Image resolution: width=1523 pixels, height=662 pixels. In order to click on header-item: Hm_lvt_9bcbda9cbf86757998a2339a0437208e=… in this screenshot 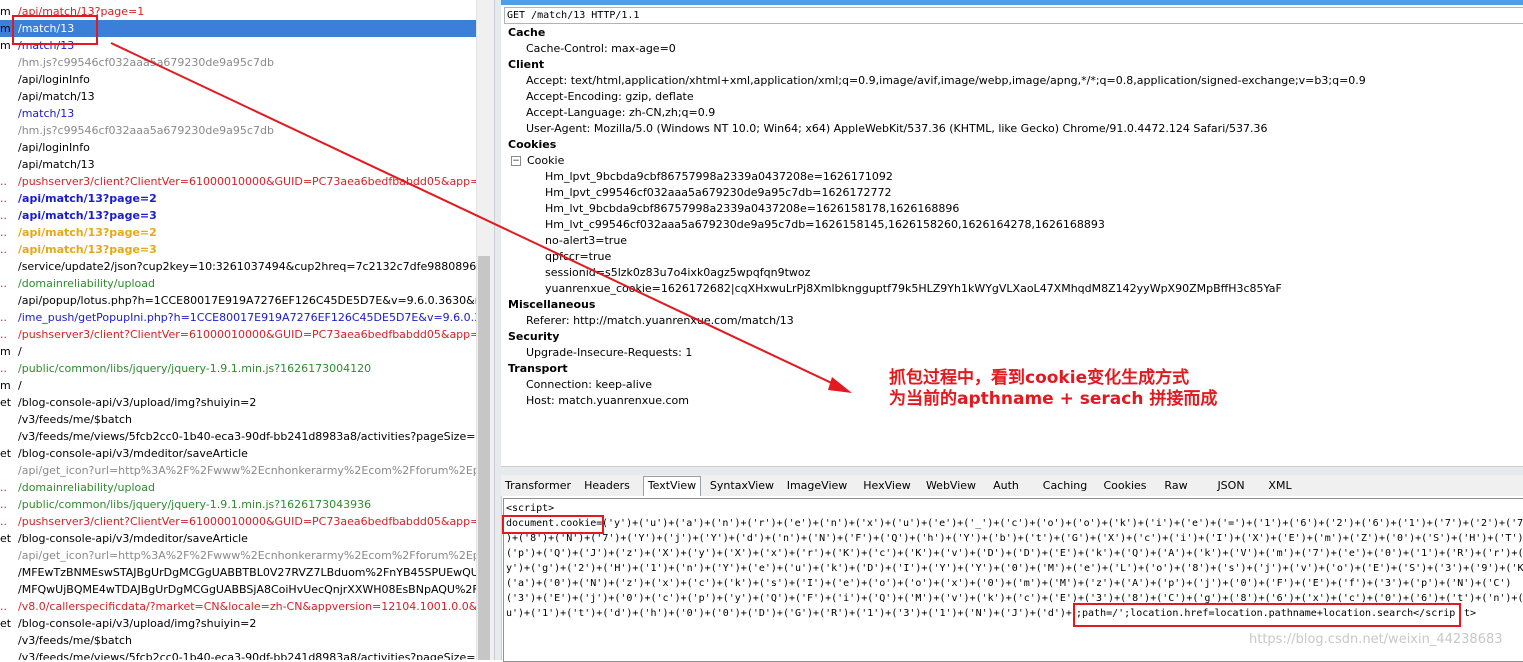, I will do `click(752, 209)`.